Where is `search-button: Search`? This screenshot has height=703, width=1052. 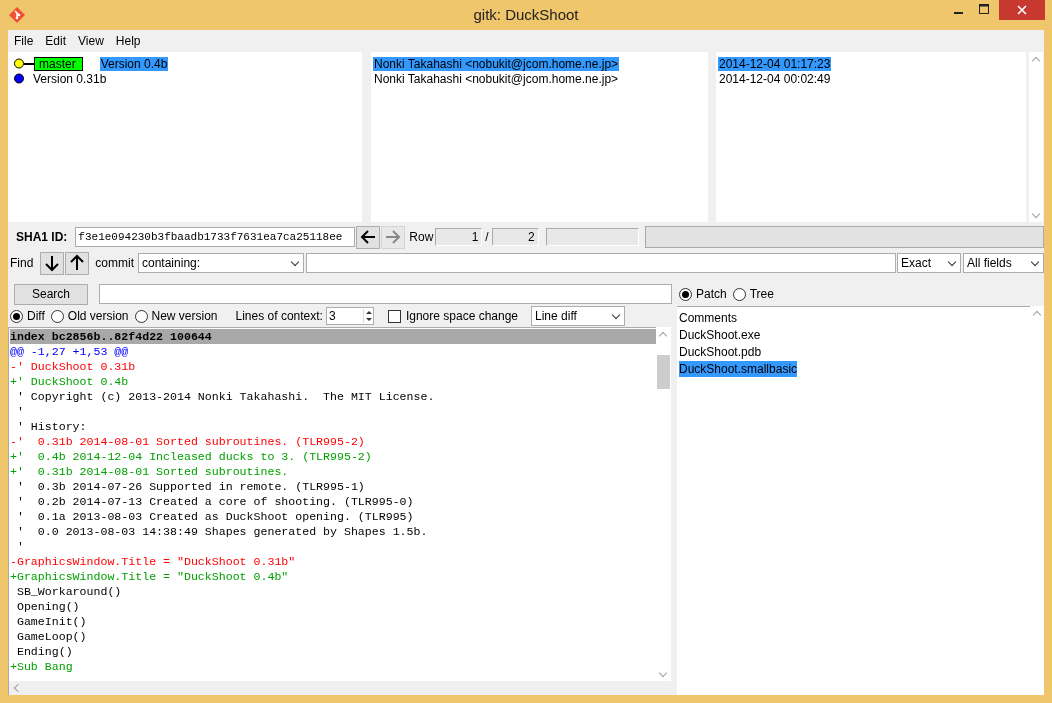
search-button: Search is located at coordinates (51, 294).